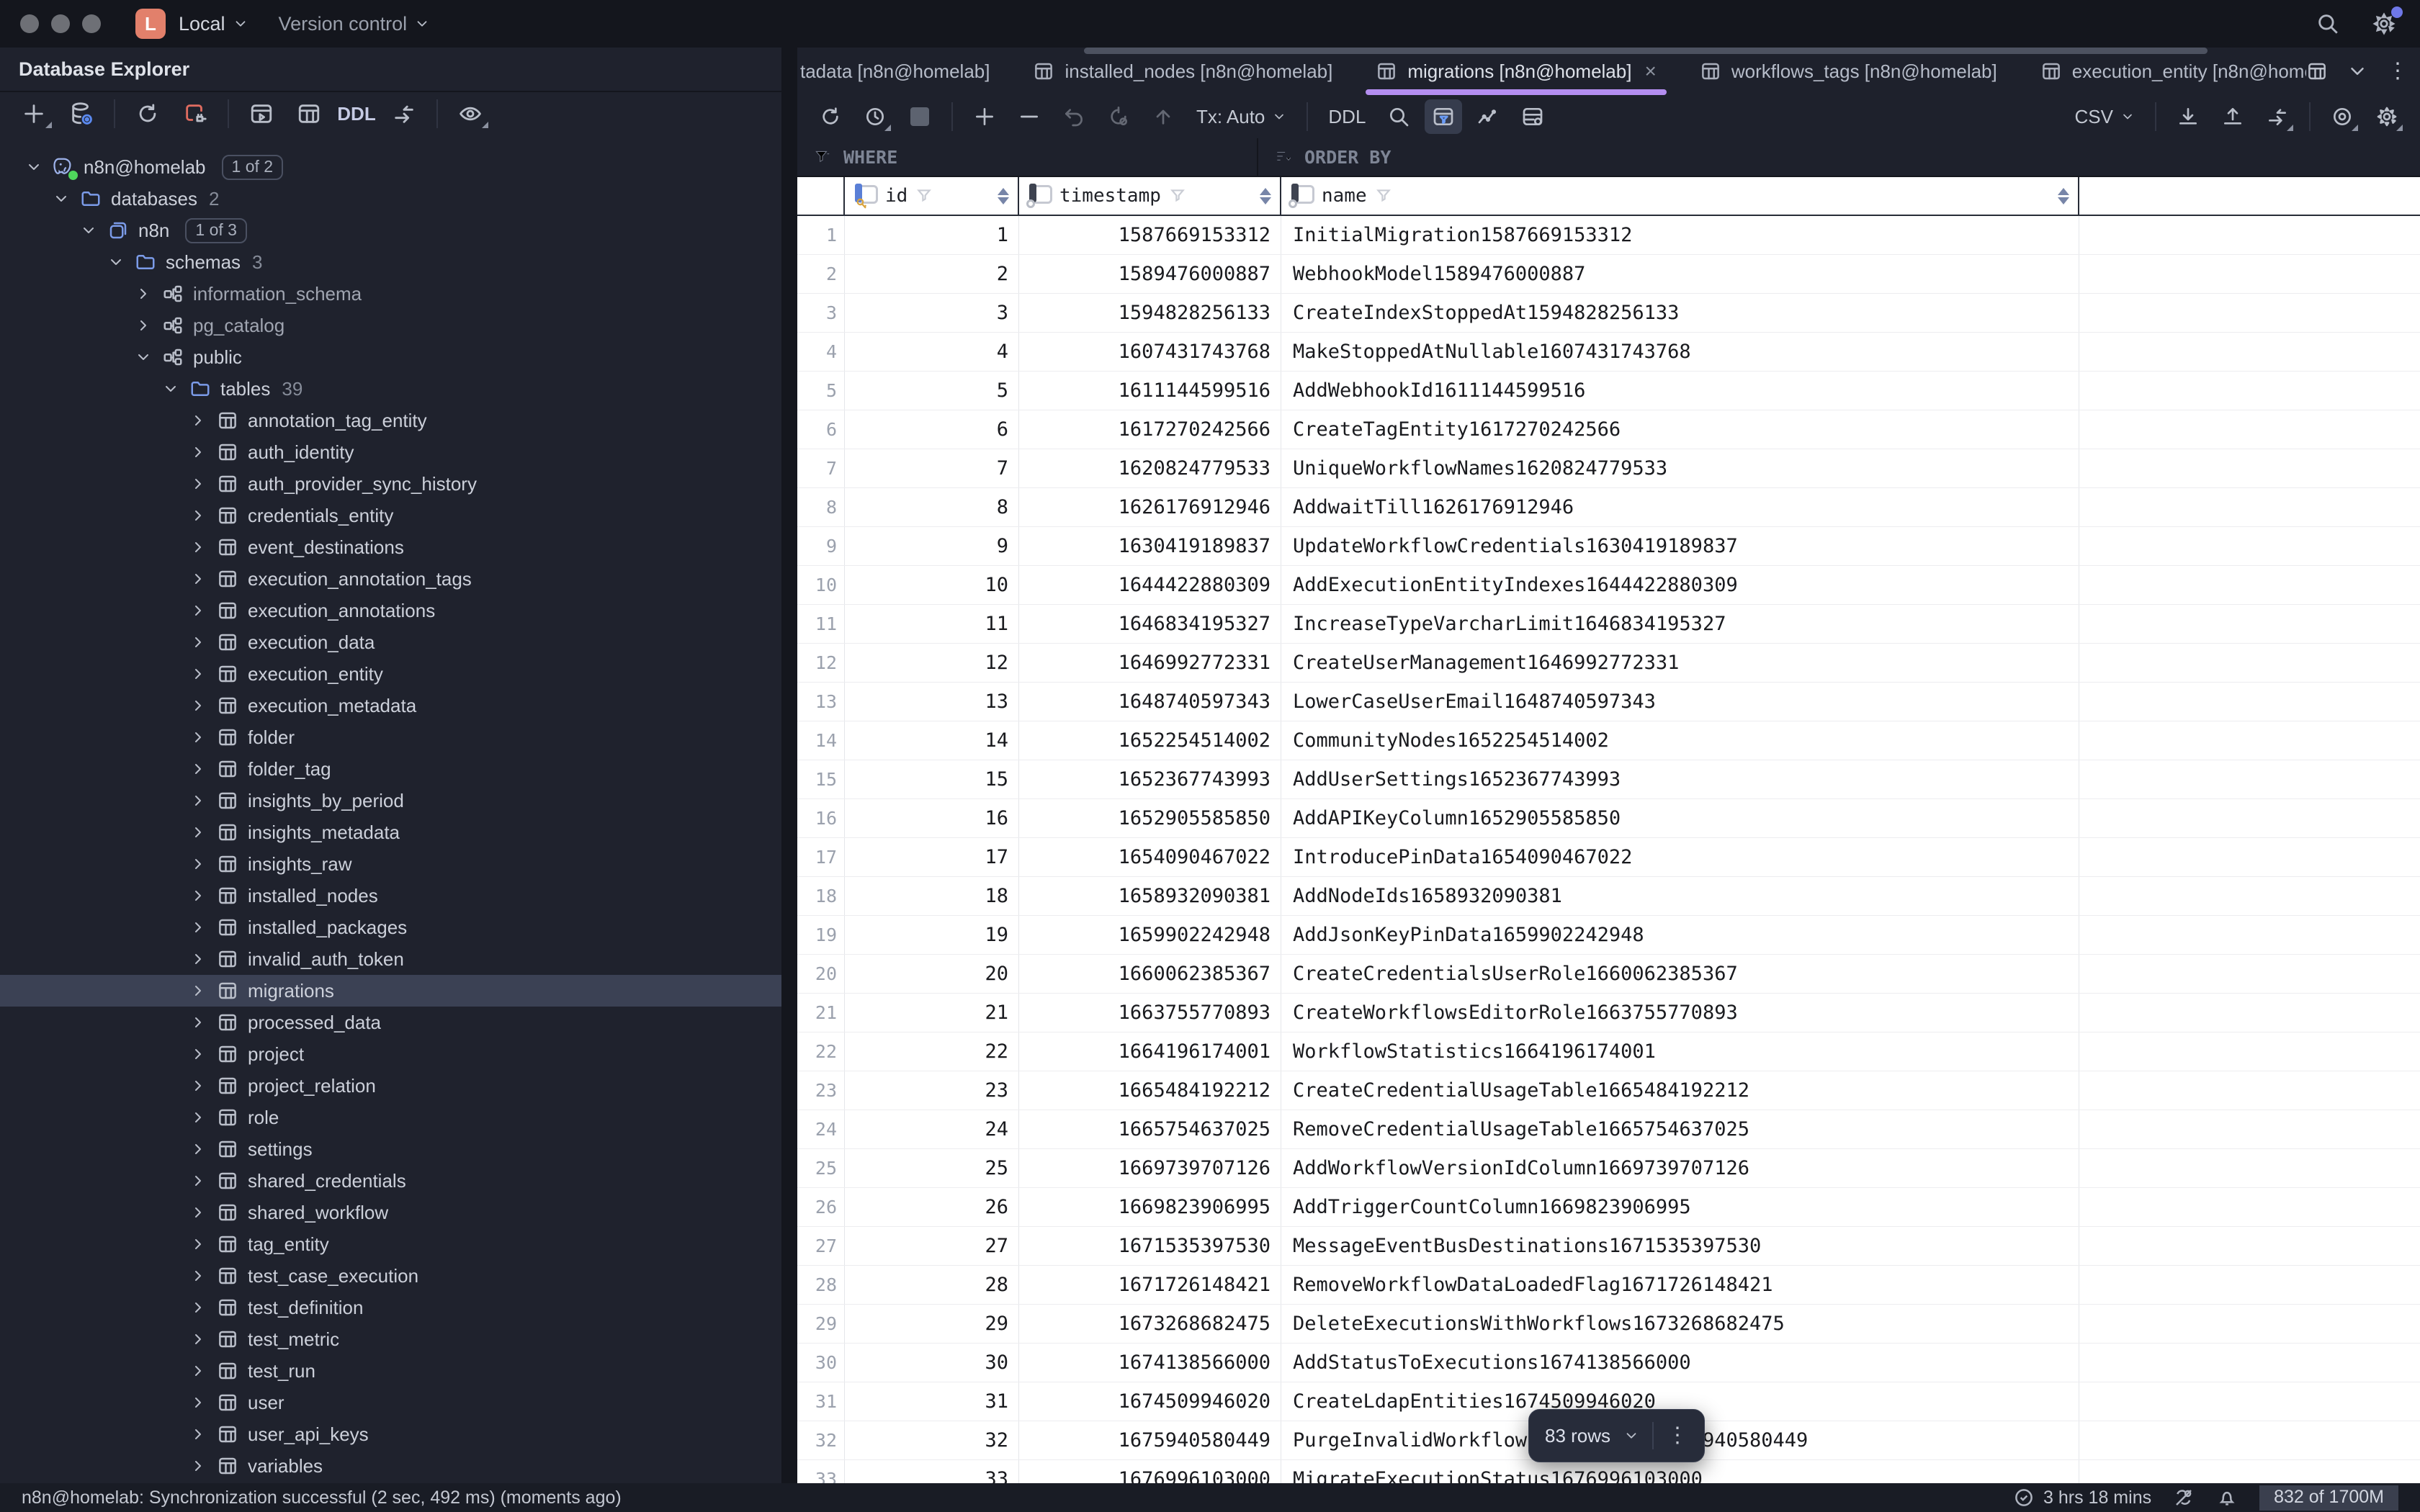  I want to click on row-number-cell: 17, so click(821, 857).